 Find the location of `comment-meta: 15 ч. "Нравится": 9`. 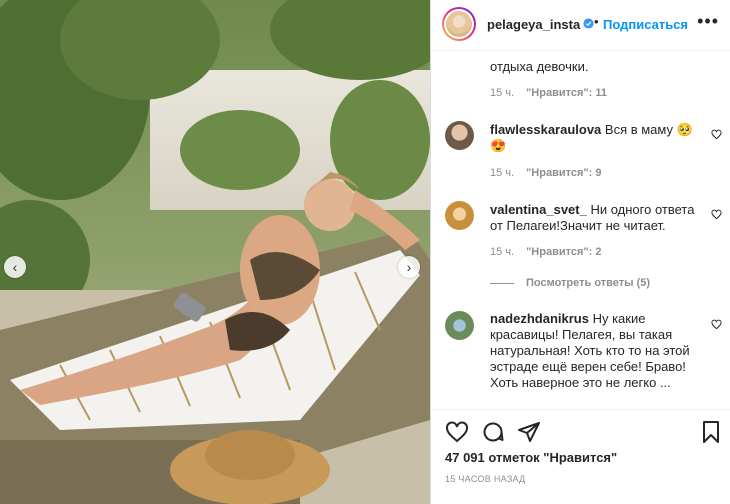

comment-meta: 15 ч. "Нравится": 9 is located at coordinates (546, 173).